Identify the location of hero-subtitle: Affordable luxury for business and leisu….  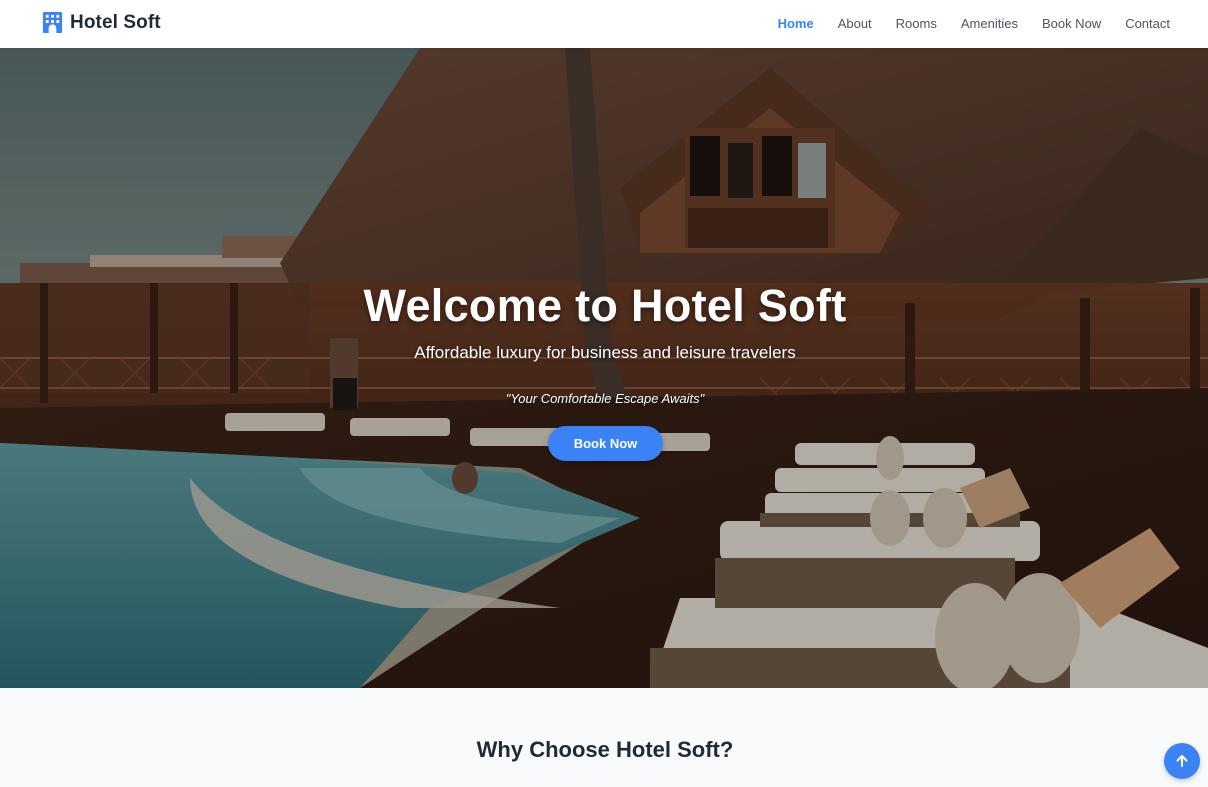
(605, 352).